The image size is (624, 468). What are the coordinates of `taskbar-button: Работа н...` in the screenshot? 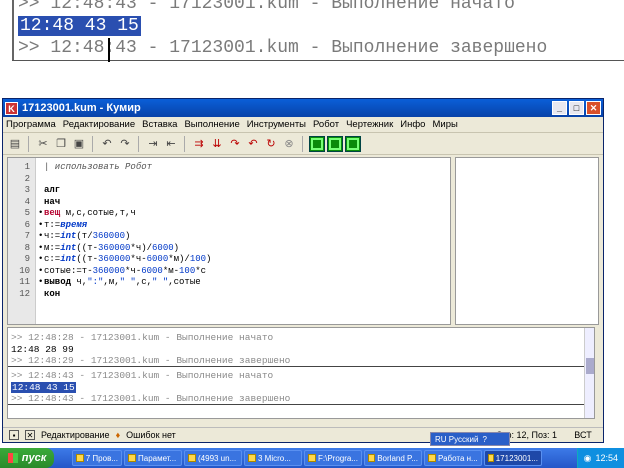 It's located at (453, 458).